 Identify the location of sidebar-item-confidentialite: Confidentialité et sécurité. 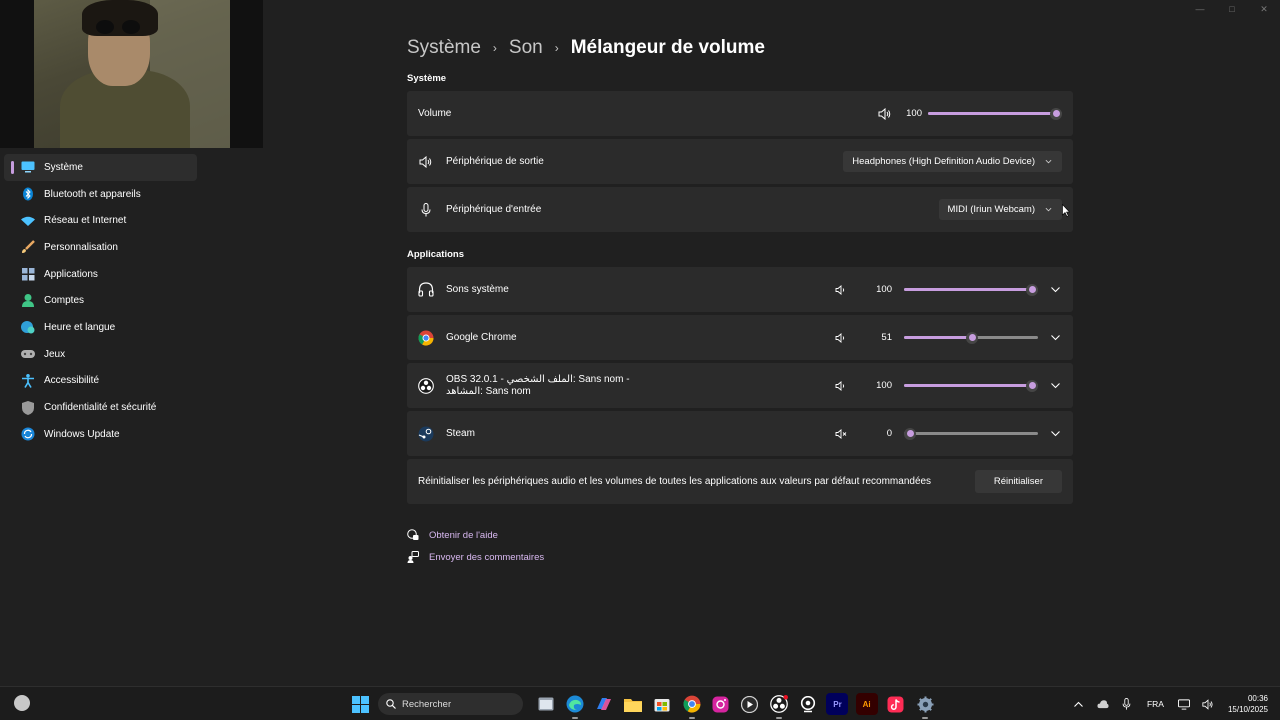
(100, 407).